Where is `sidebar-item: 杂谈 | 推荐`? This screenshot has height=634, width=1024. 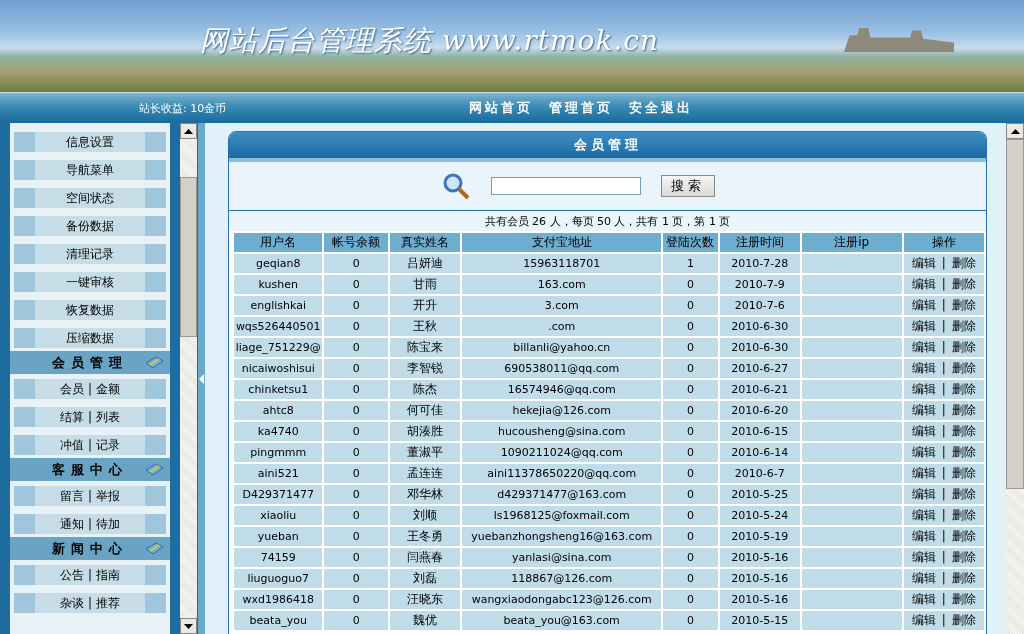 sidebar-item: 杂谈 | 推荐 is located at coordinates (90, 603).